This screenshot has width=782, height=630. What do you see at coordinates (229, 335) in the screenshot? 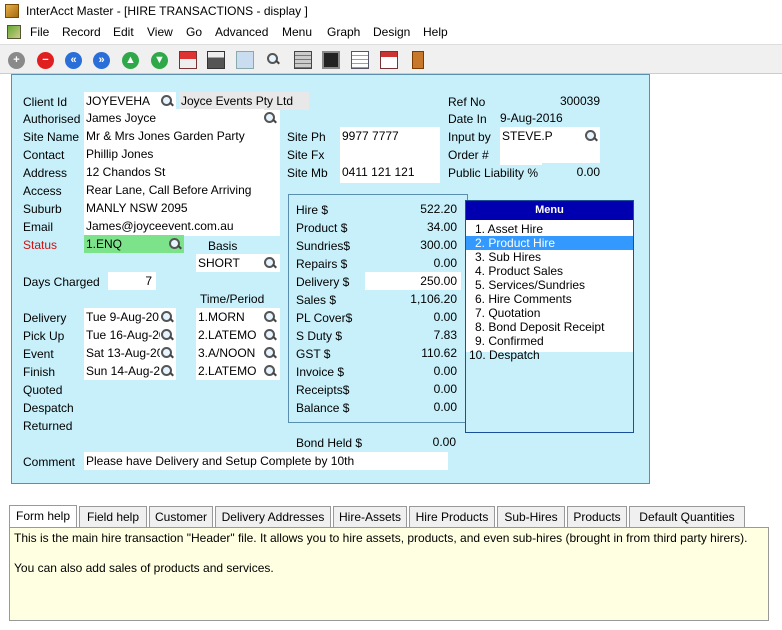
I see `pickup-time-field: 2.LATEMO` at bounding box center [229, 335].